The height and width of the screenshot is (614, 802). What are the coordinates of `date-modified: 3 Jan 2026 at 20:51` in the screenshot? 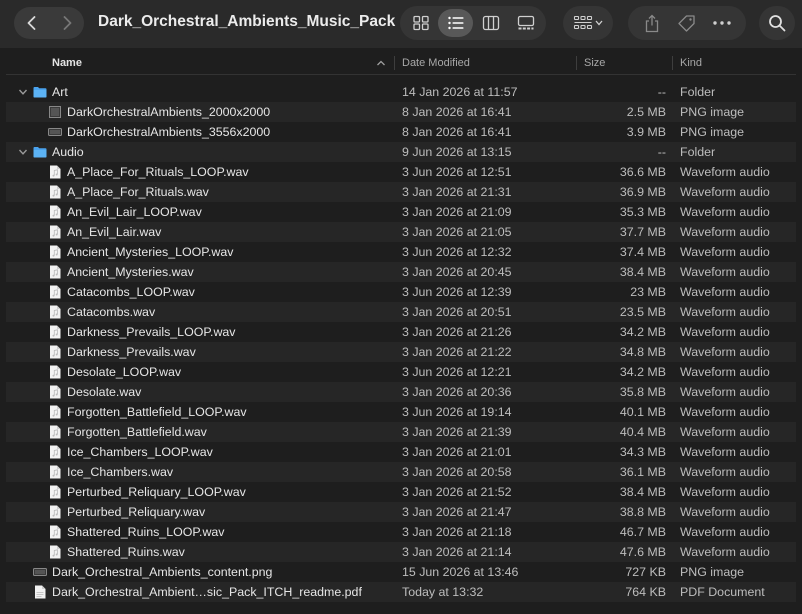 It's located at (457, 312).